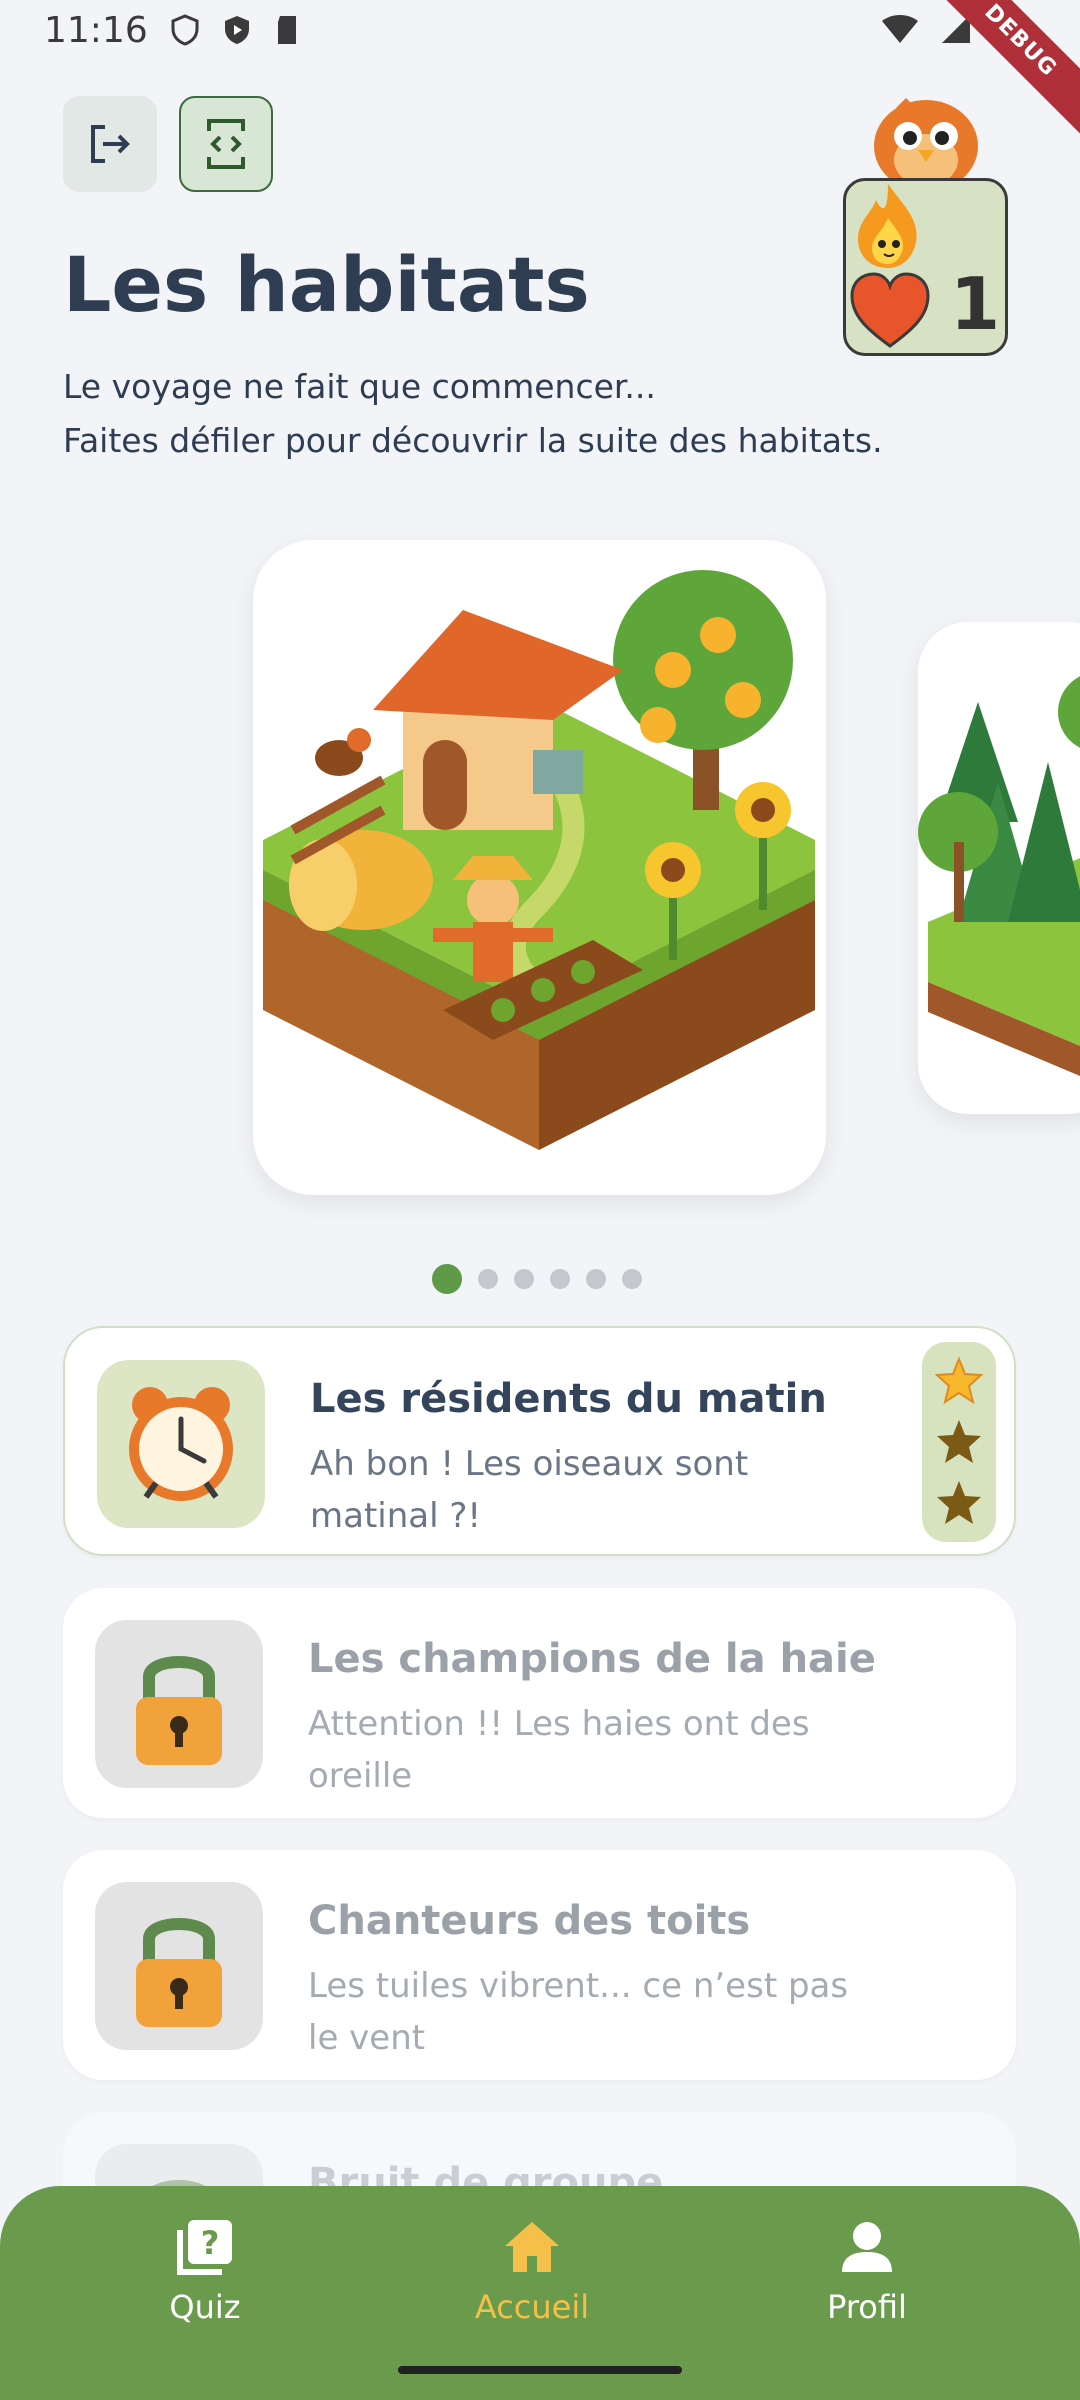 This screenshot has height=2400, width=1080. What do you see at coordinates (537, 1279) in the screenshot?
I see `carousel-pagination` at bounding box center [537, 1279].